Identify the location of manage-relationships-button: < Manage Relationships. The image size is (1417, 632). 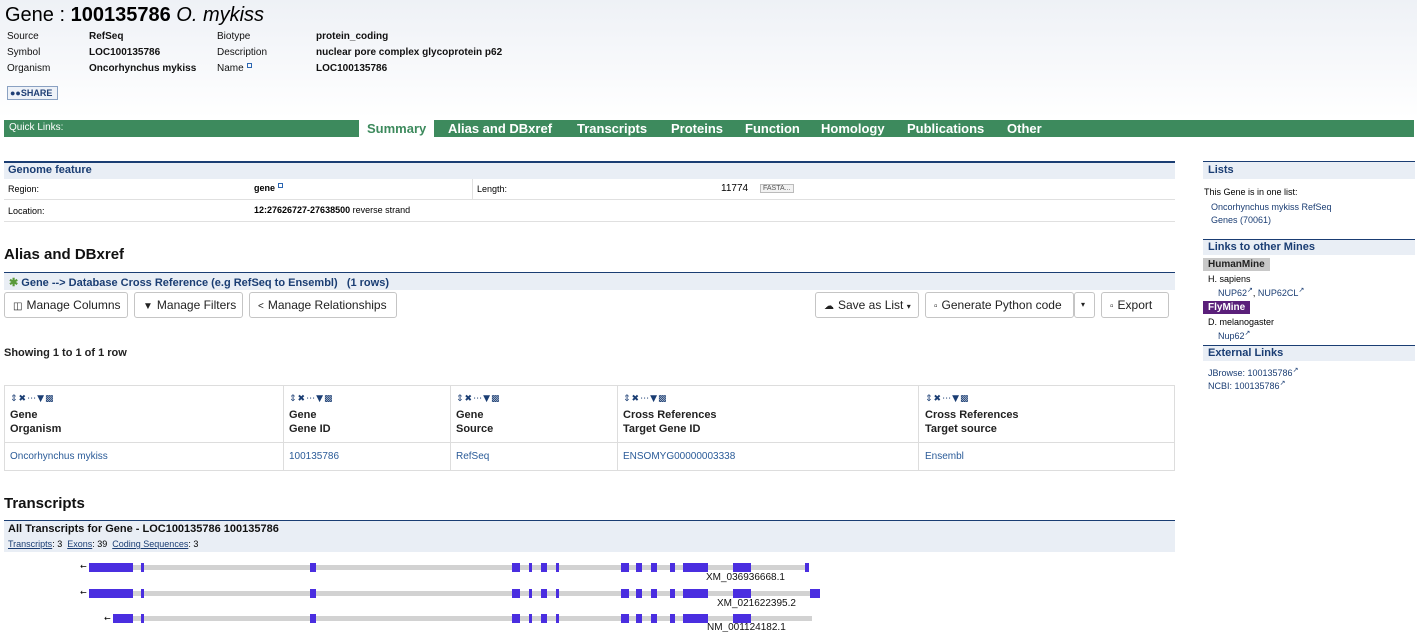
(323, 305).